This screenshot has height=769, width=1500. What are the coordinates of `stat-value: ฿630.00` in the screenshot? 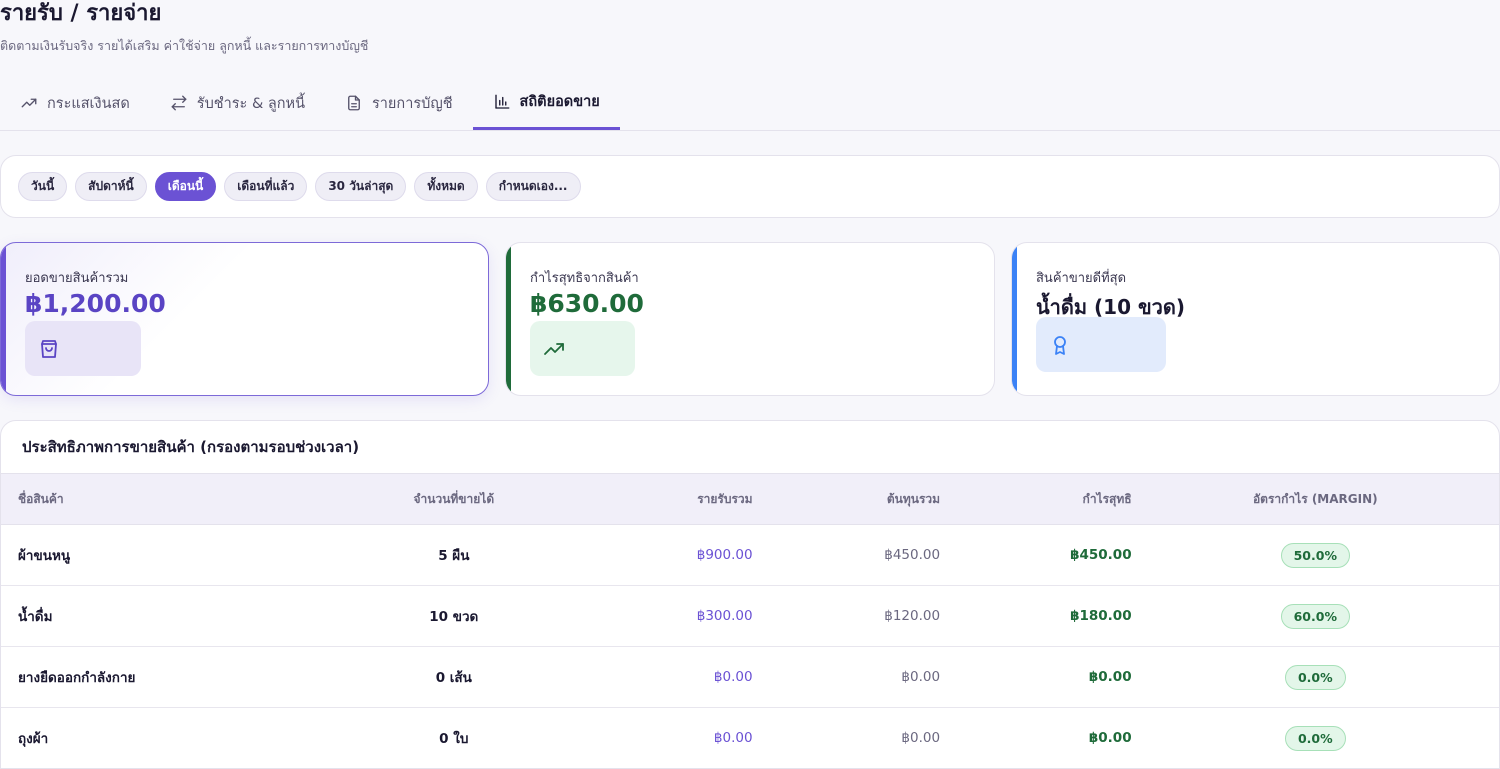 It's located at (587, 303).